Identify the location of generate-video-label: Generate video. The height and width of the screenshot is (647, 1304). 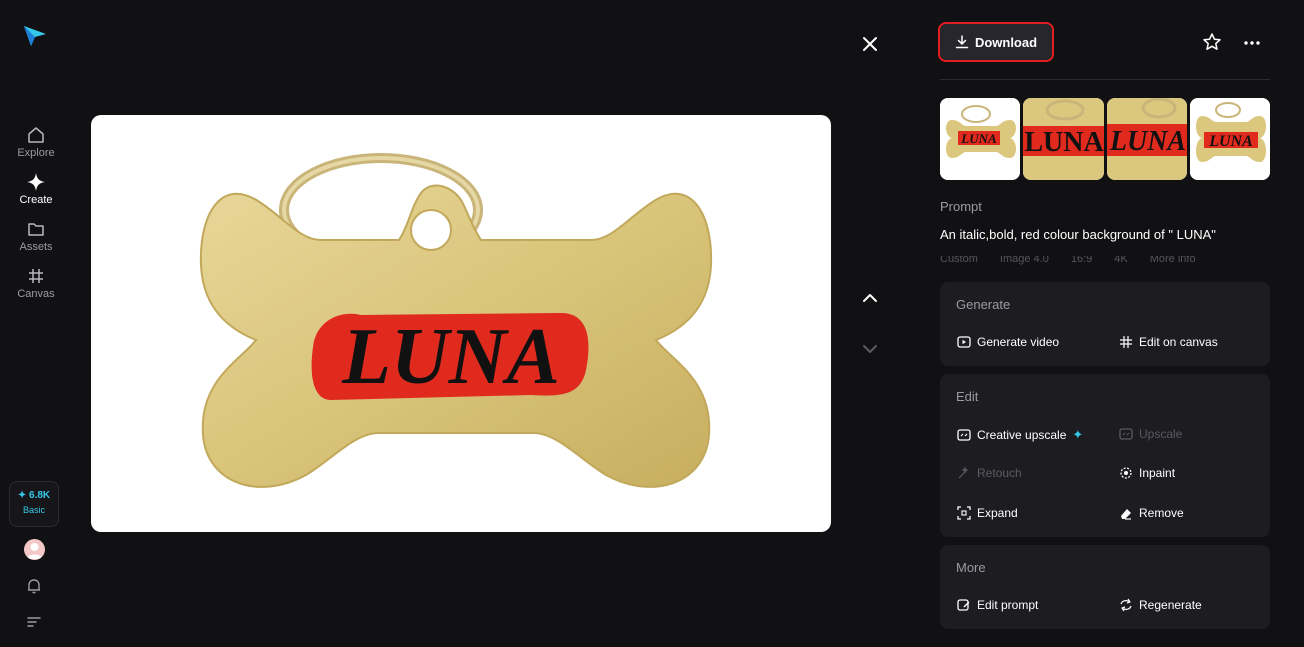
(1018, 342).